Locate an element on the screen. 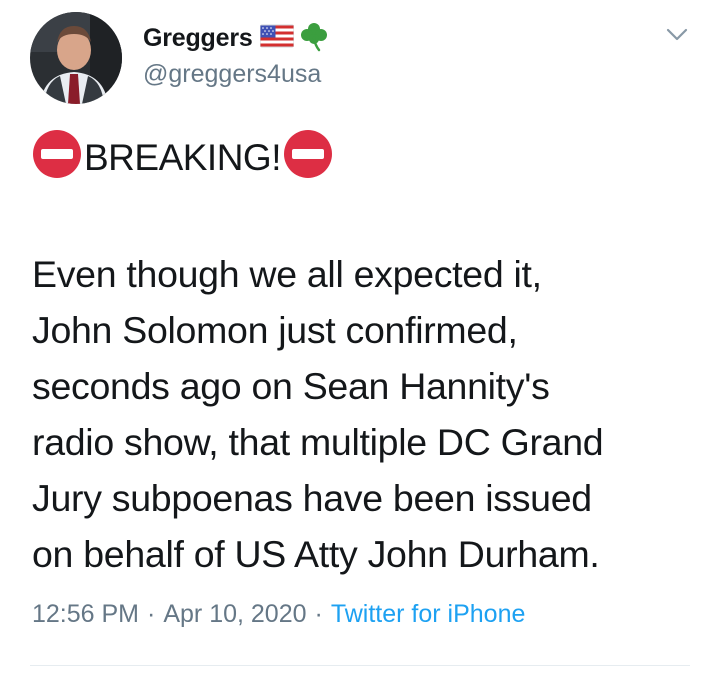 The image size is (720, 684). chevron-down-icon is located at coordinates (677, 34).